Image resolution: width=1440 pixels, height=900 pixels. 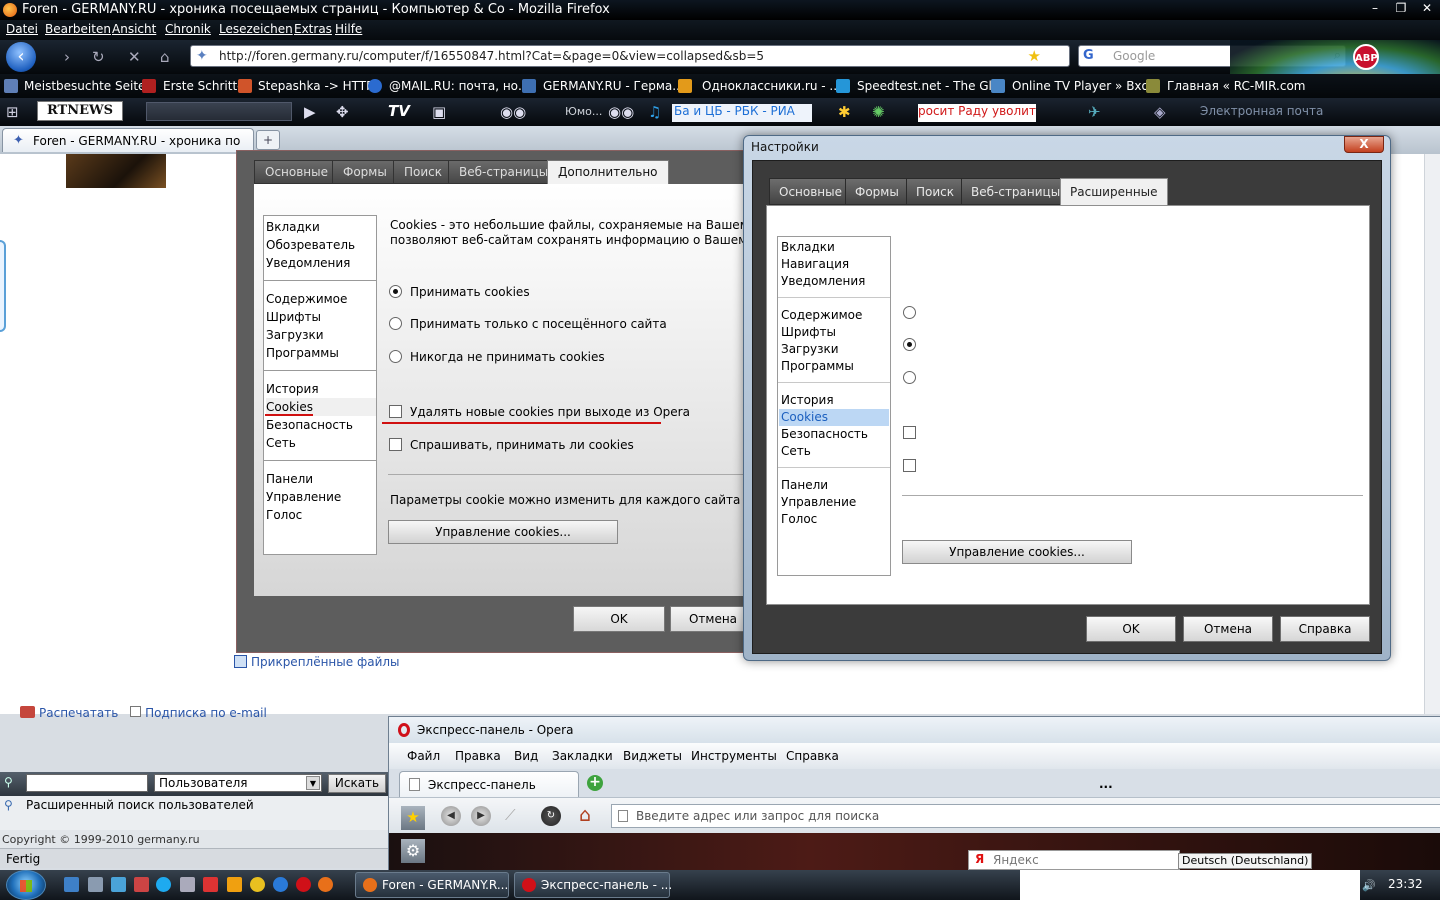 I want to click on category-item: Загрузки, so click(x=836, y=349).